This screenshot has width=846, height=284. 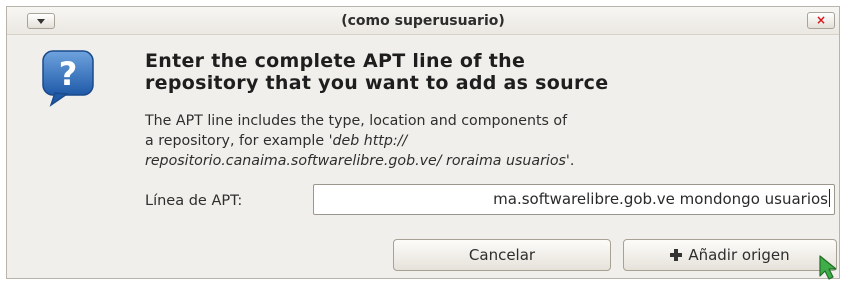 What do you see at coordinates (821, 20) in the screenshot?
I see `close-button: ×` at bounding box center [821, 20].